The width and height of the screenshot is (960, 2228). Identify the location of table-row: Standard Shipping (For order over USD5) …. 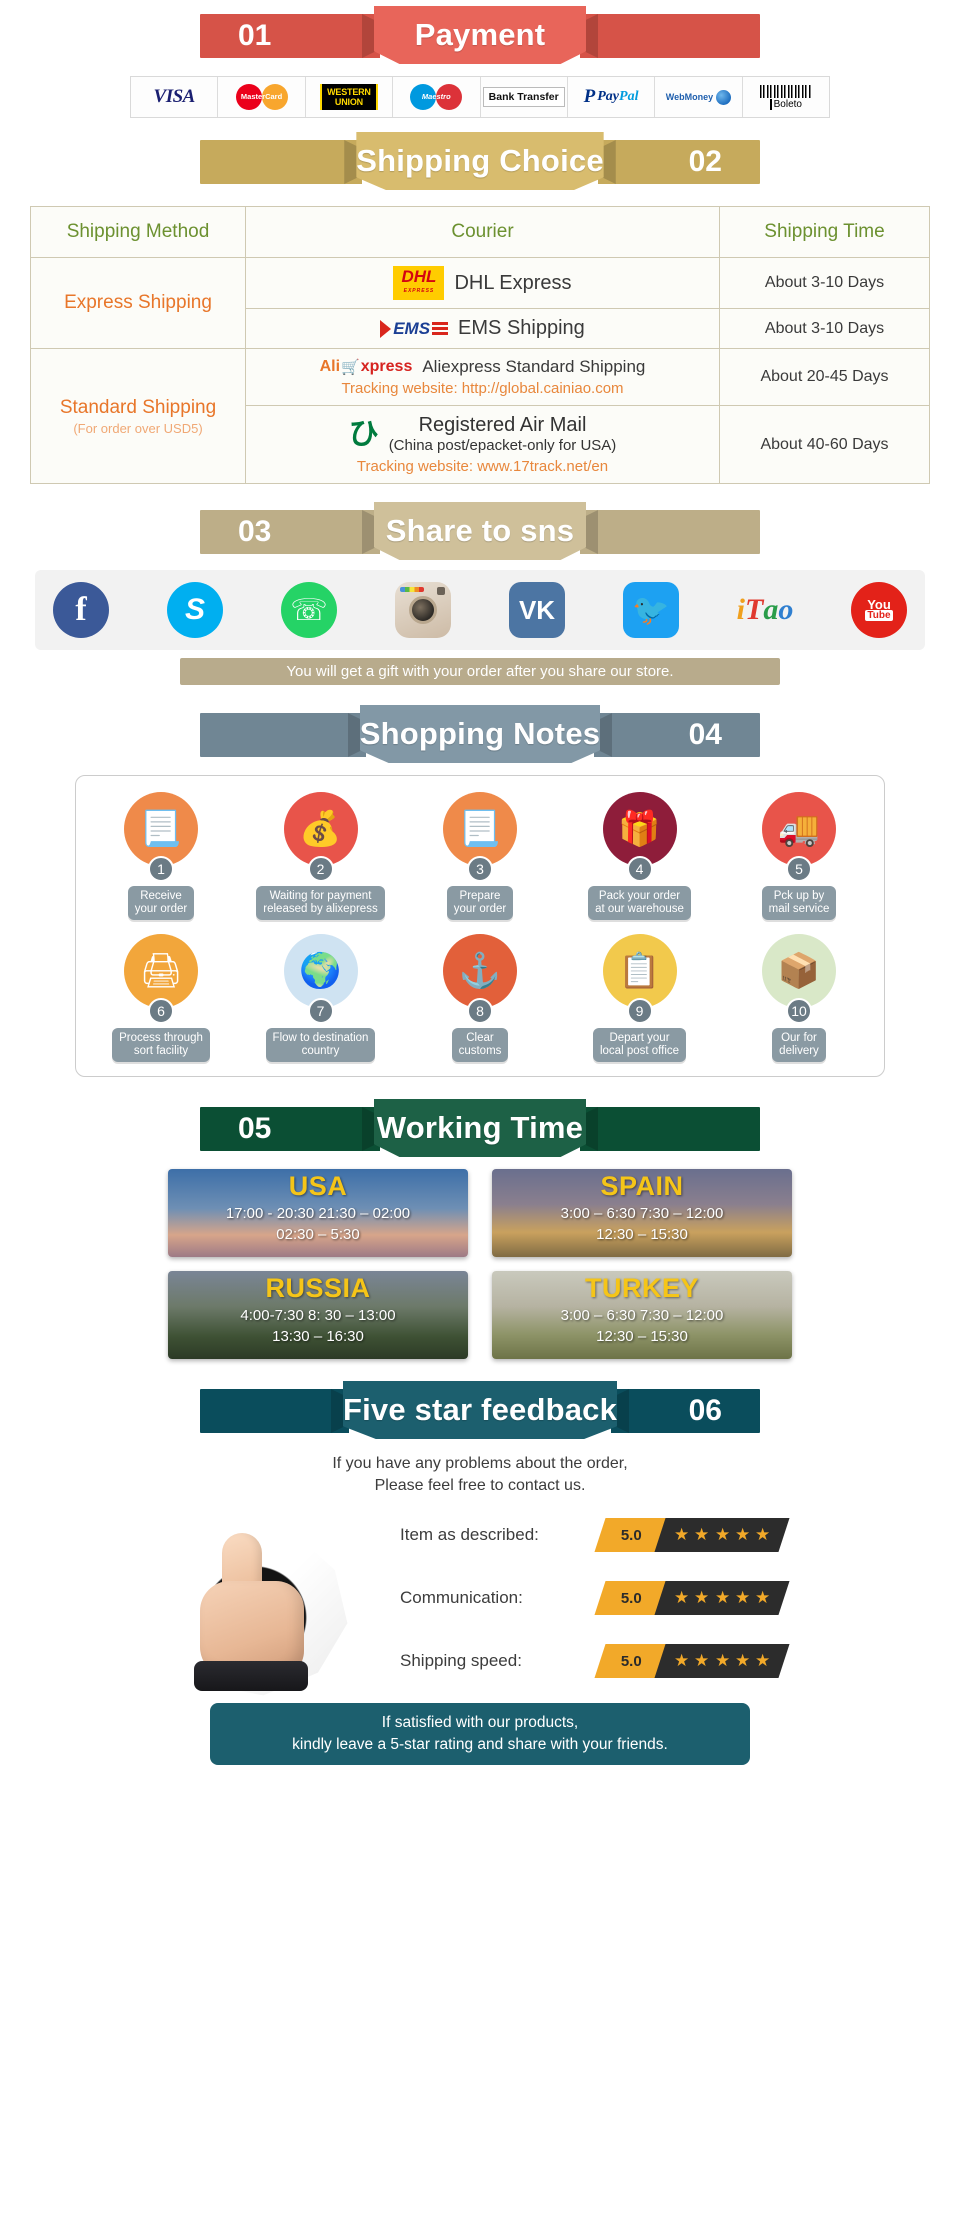
(480, 416).